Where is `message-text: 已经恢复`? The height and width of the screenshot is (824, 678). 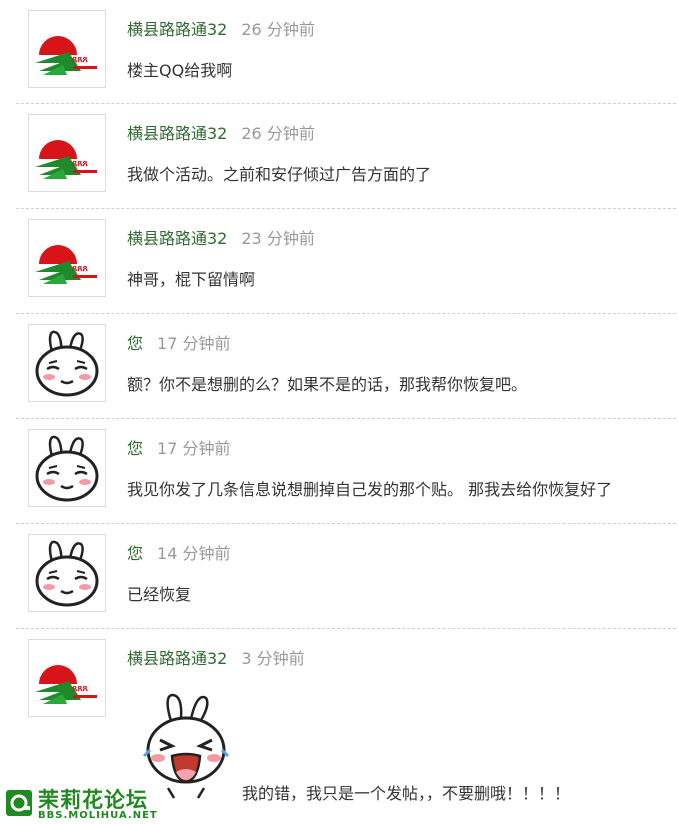 message-text: 已经恢复 is located at coordinates (159, 594).